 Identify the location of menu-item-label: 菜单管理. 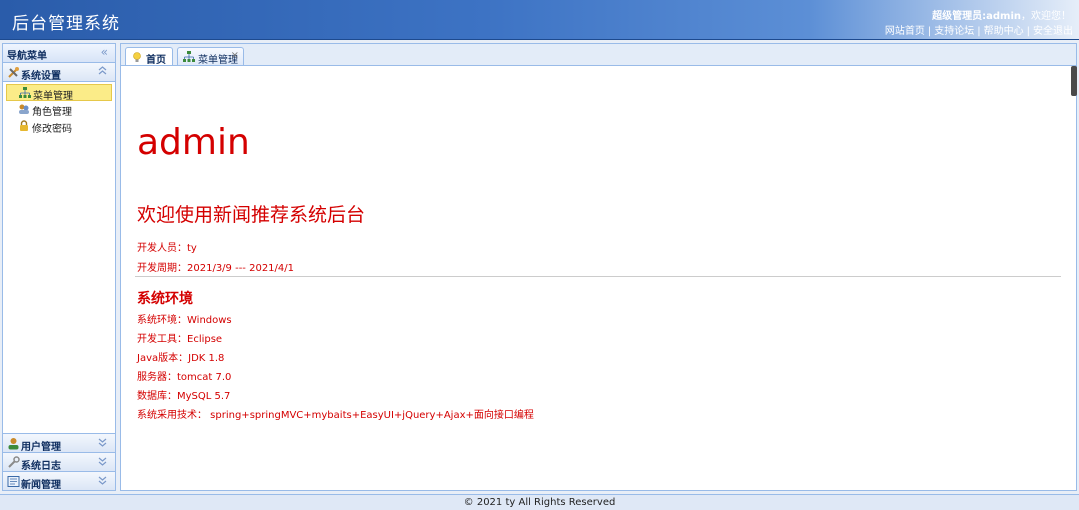
(53, 96).